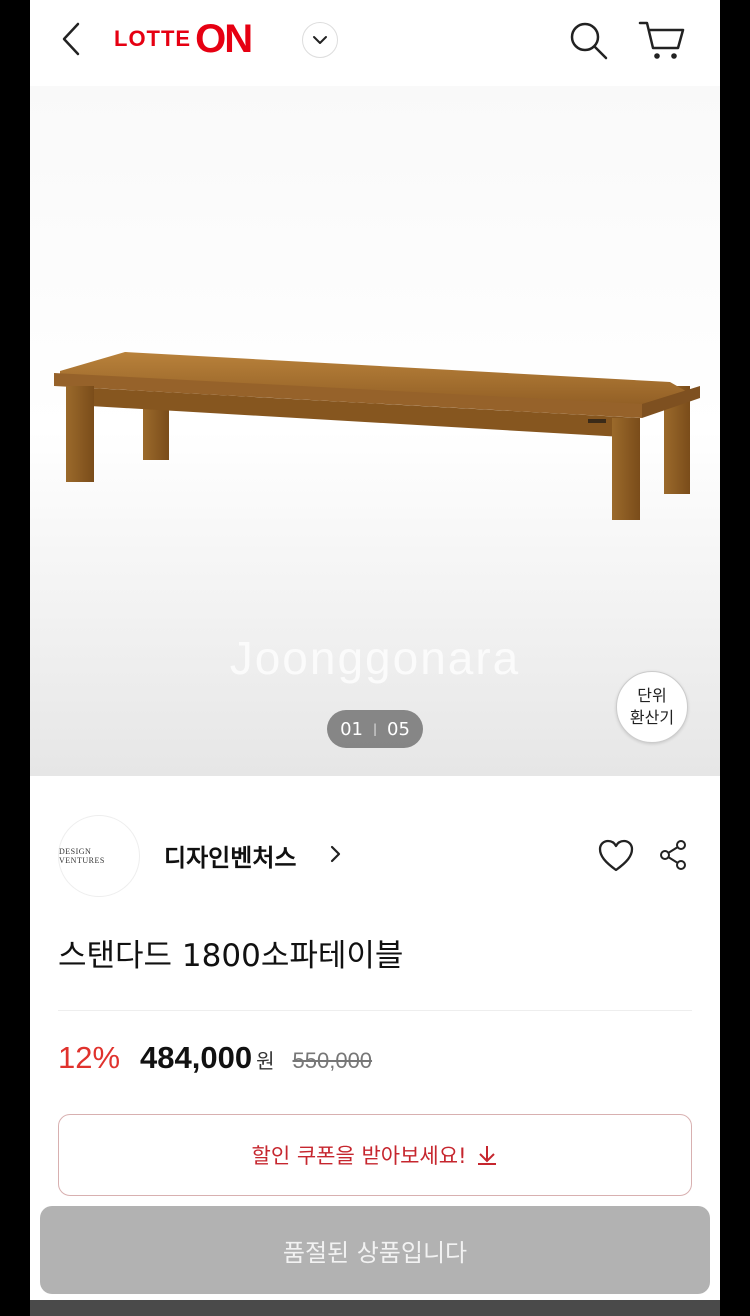  What do you see at coordinates (359, 1156) in the screenshot?
I see `coupon-label: 할인 쿠폰을 받아보세요!` at bounding box center [359, 1156].